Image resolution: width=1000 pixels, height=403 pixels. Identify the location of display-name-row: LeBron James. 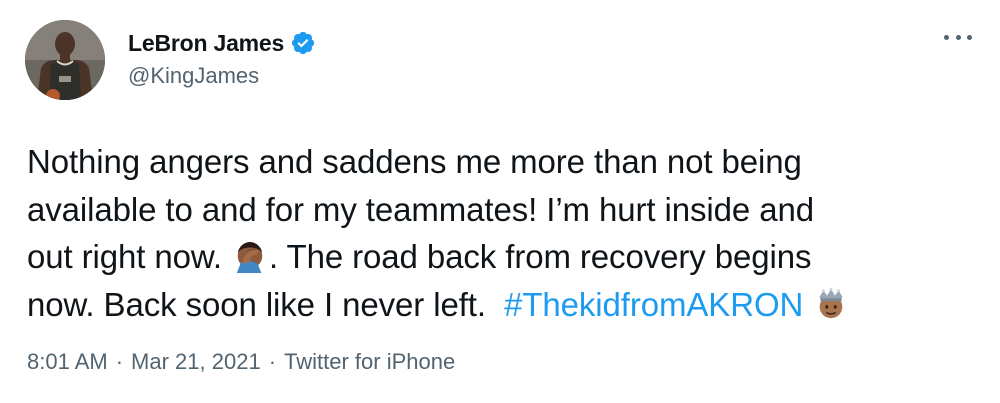
(222, 43).